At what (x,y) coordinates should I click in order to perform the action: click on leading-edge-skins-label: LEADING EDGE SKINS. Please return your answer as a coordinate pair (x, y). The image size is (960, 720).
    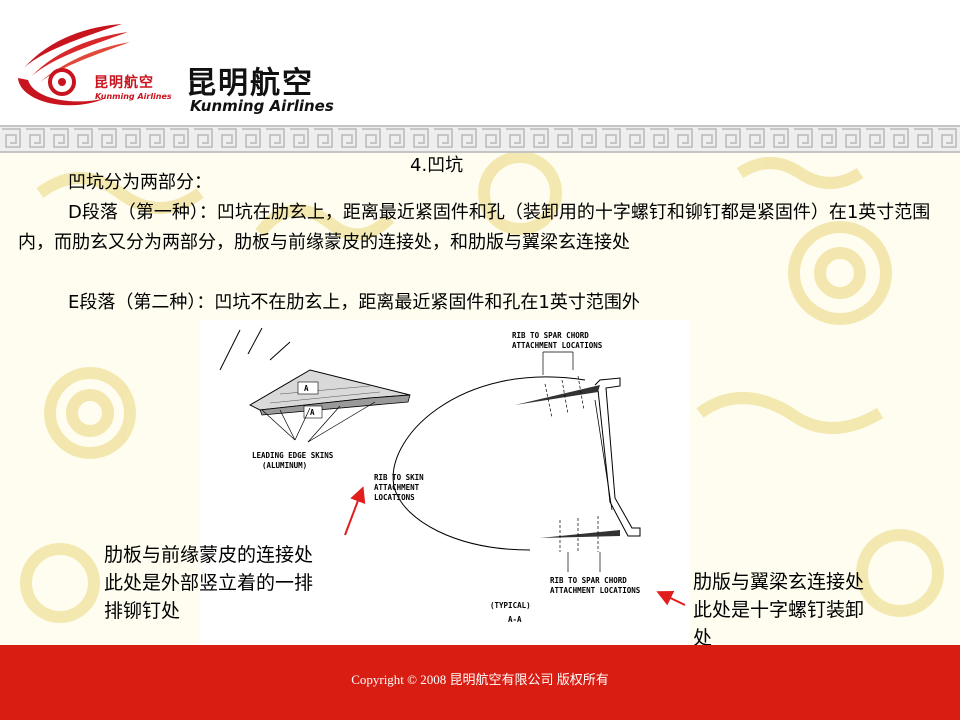
    Looking at the image, I should click on (293, 455).